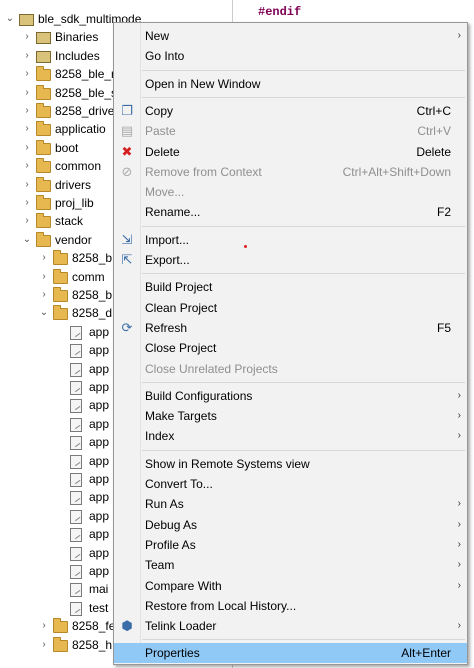  What do you see at coordinates (434, 131) in the screenshot?
I see `menu-item-shortcut: Ctrl+V` at bounding box center [434, 131].